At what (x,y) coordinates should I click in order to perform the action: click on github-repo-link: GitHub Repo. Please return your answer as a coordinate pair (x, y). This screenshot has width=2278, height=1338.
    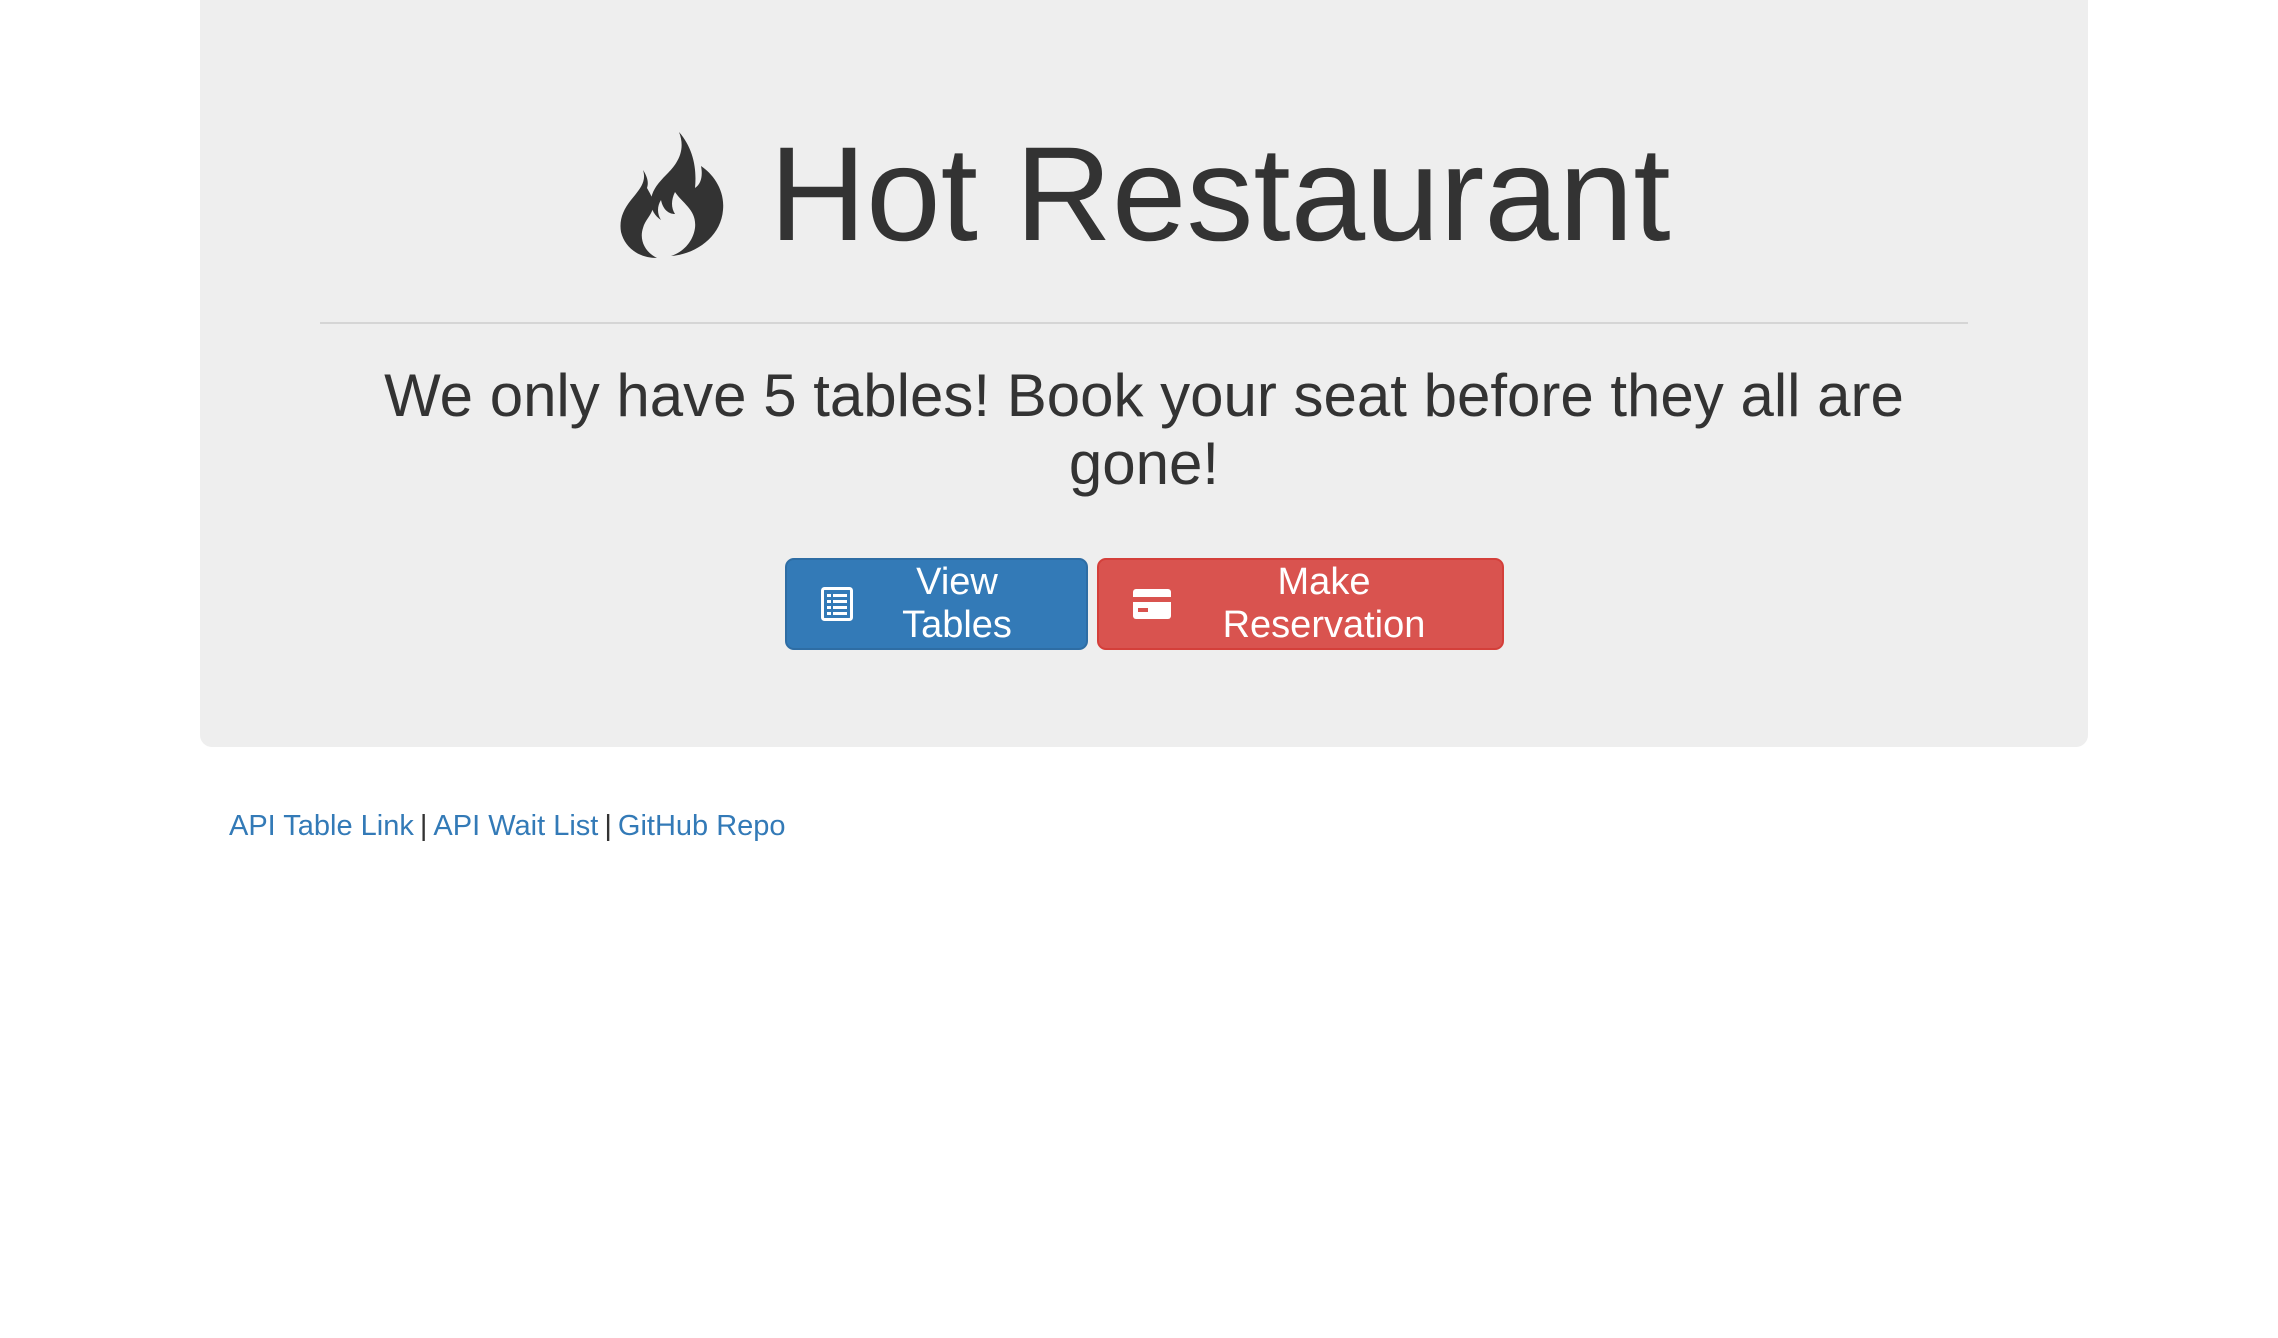
    Looking at the image, I should click on (702, 826).